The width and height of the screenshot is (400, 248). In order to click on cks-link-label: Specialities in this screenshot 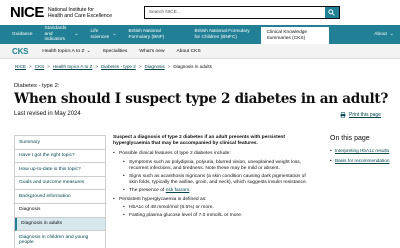, I will do `click(115, 51)`.